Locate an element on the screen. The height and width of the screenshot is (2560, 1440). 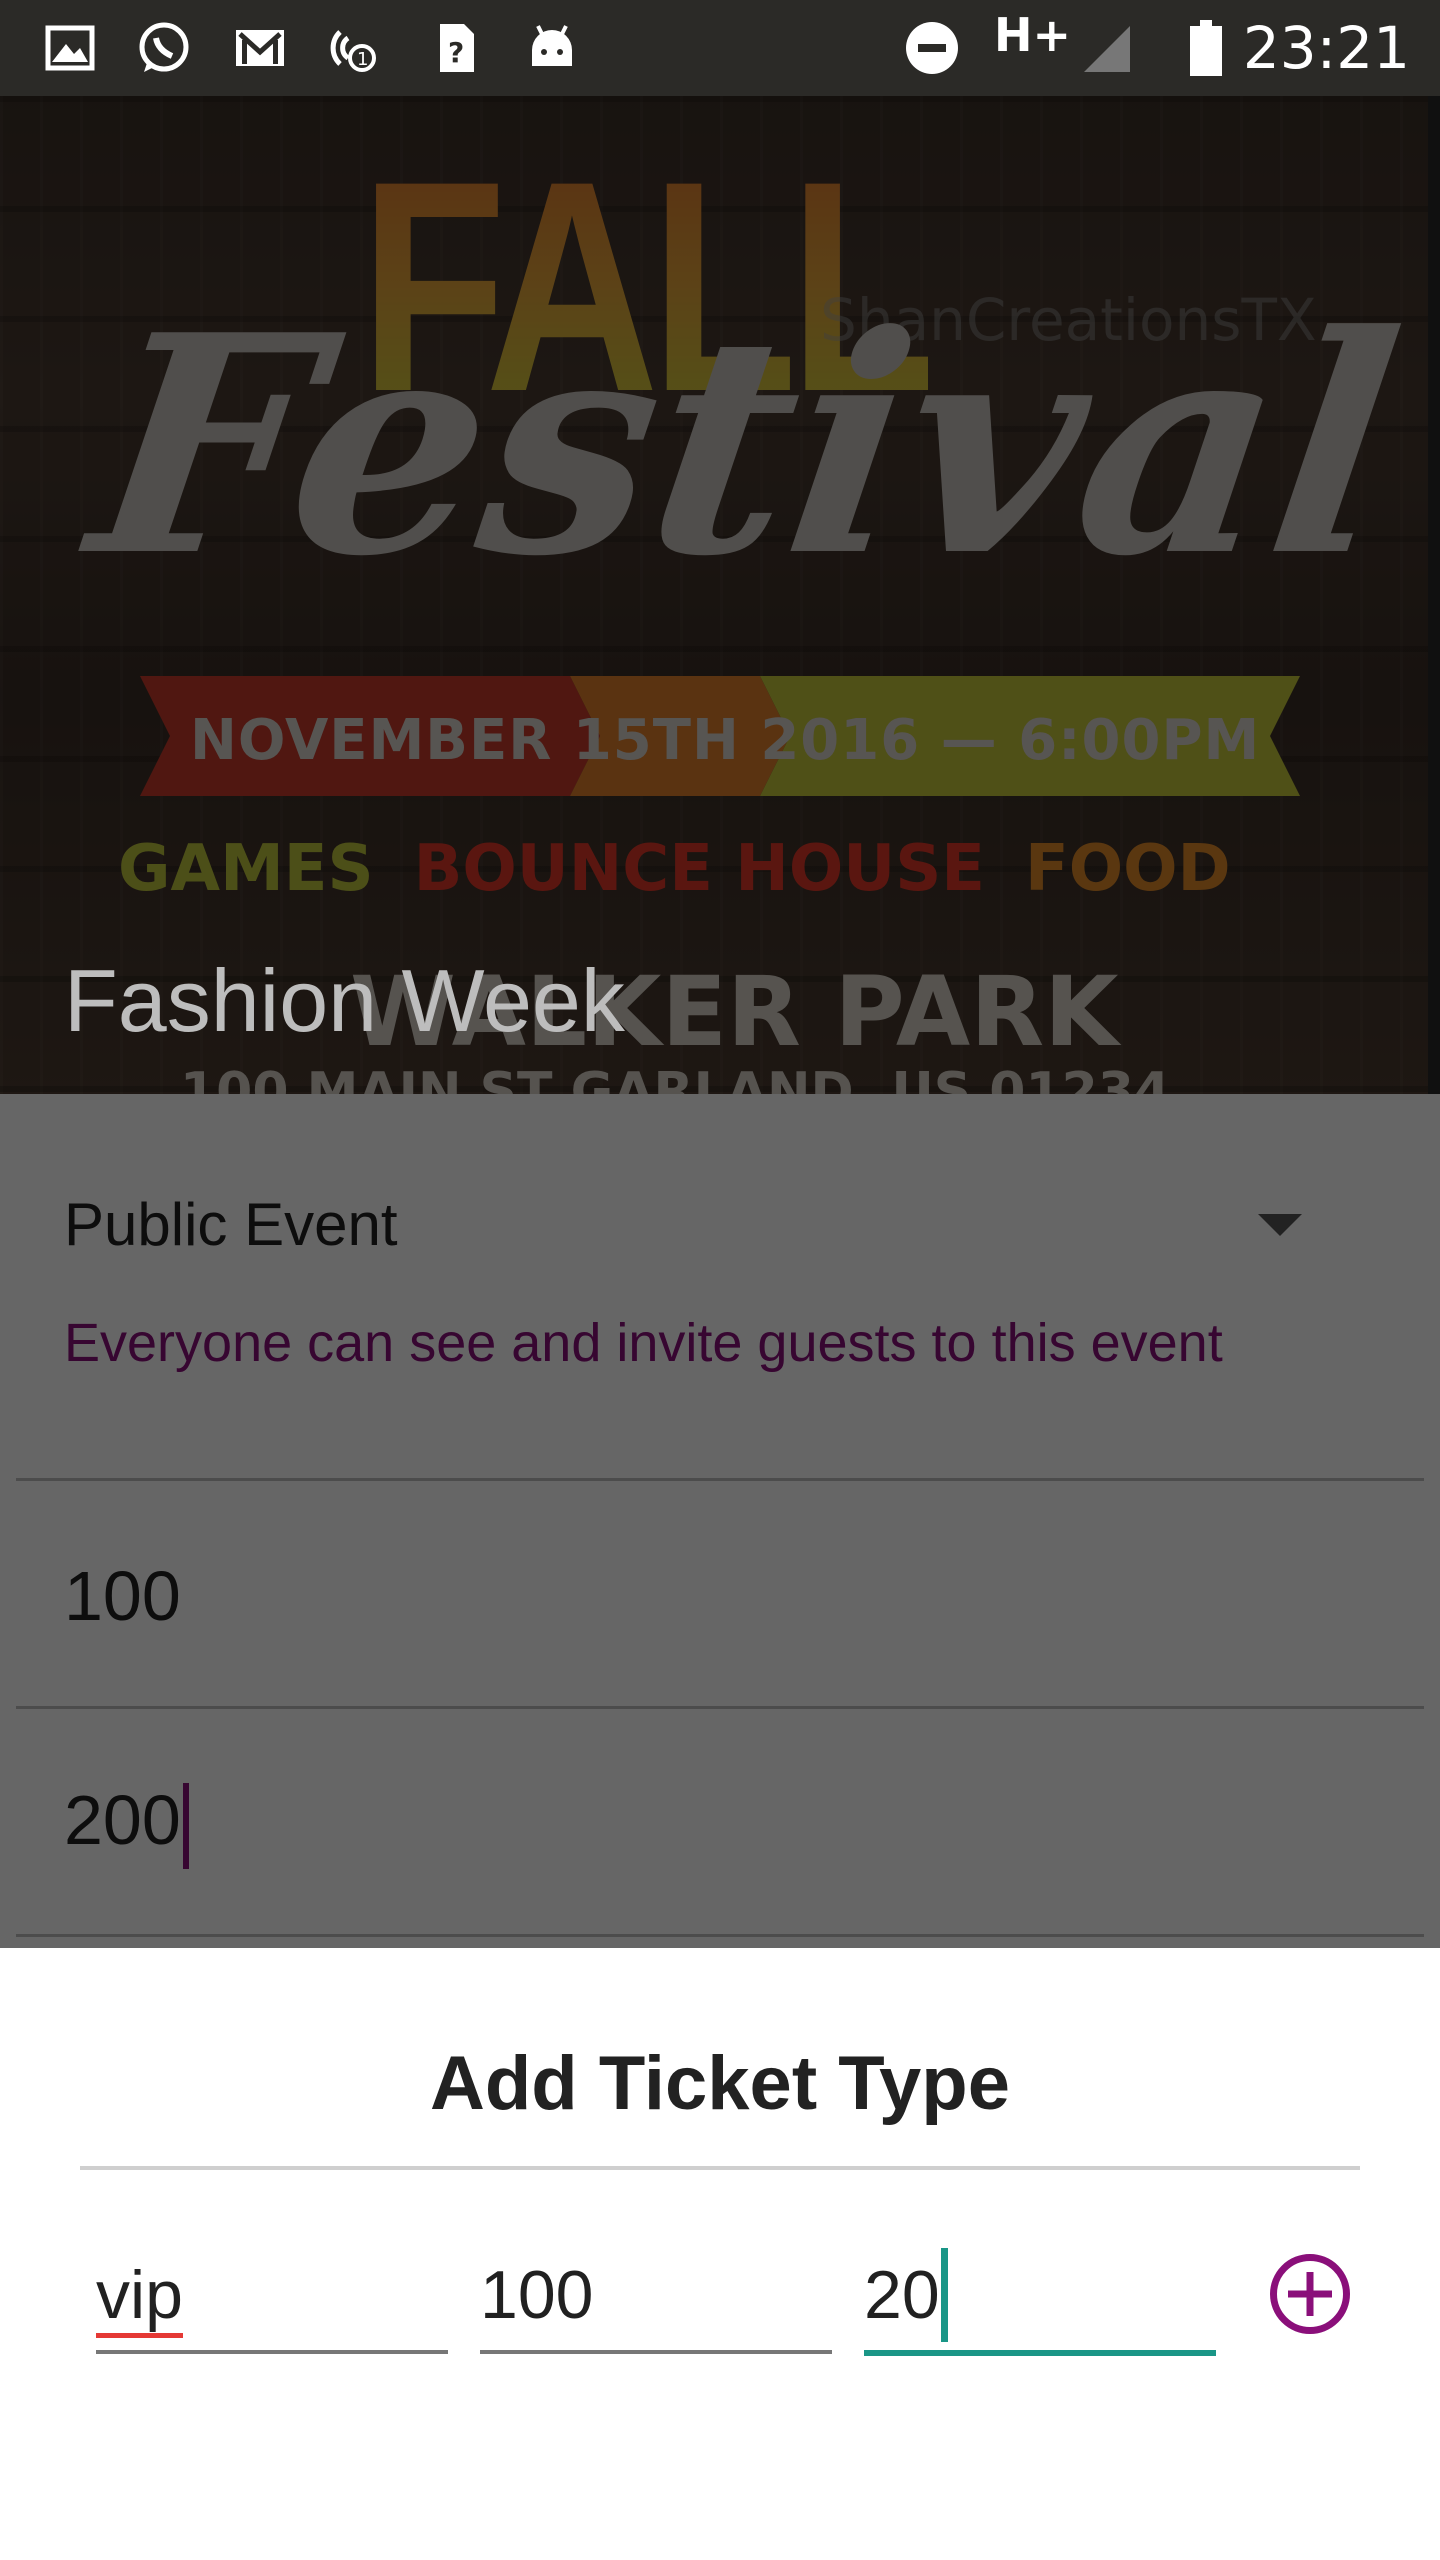
cover-script-title: Festival is located at coordinates (746, 445).